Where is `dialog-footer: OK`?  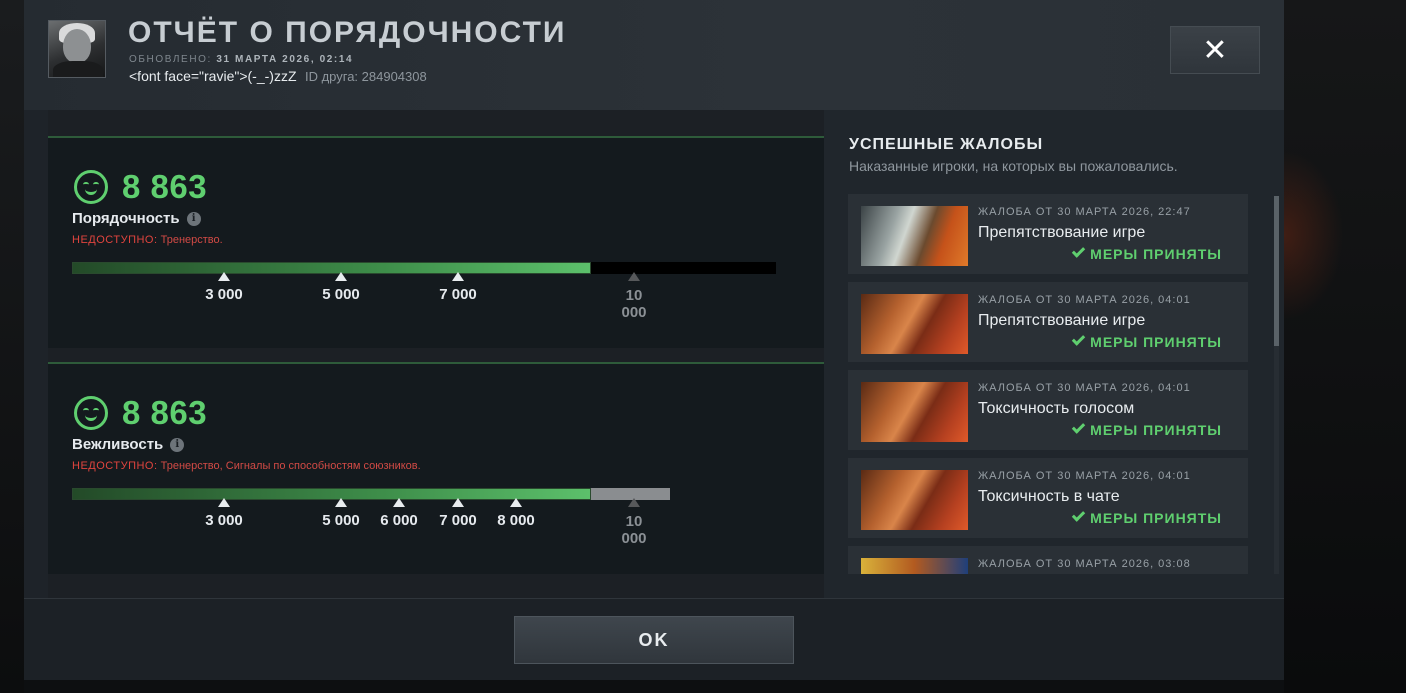 dialog-footer: OK is located at coordinates (654, 639).